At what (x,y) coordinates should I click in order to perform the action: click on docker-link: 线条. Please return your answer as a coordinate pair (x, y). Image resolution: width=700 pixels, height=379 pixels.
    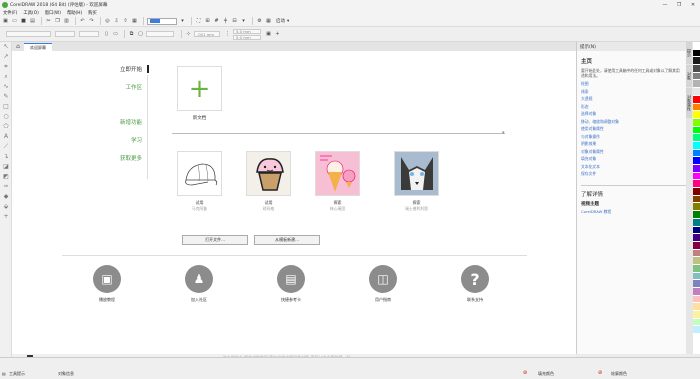
    Looking at the image, I should click on (633, 92).